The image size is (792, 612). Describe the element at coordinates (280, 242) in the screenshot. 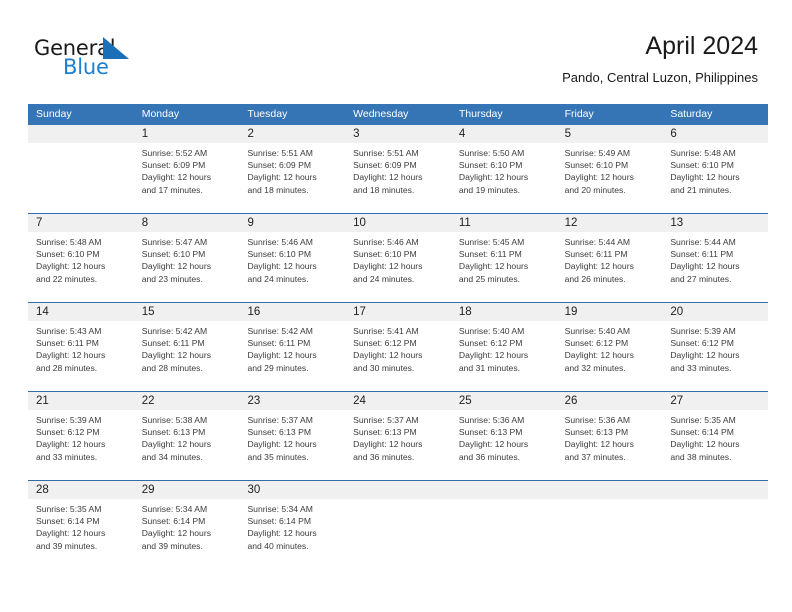

I see `day-sunrise-text: Sunrise: 5:46 AM` at that location.